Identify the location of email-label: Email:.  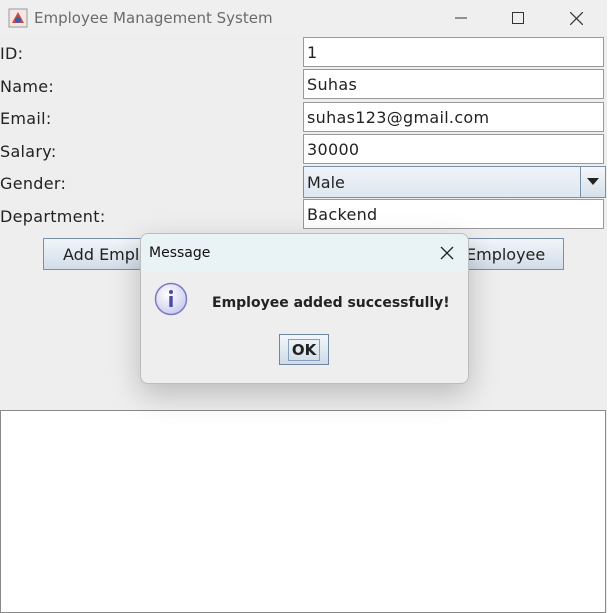
(26, 118).